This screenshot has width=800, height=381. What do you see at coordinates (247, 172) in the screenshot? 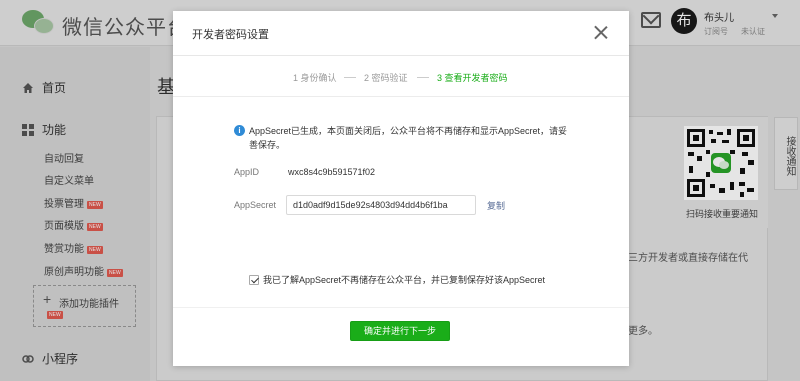
I see `appid-label: AppID` at bounding box center [247, 172].